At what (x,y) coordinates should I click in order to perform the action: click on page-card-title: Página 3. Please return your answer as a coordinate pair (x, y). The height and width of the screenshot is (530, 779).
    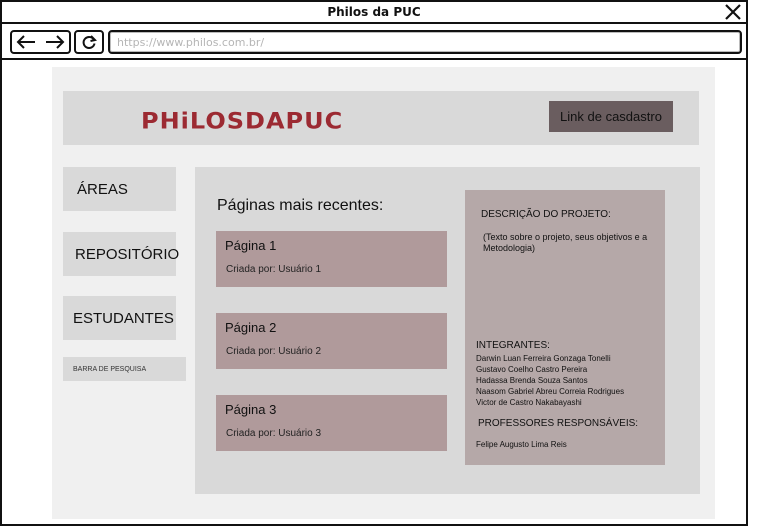
    Looking at the image, I should click on (251, 409).